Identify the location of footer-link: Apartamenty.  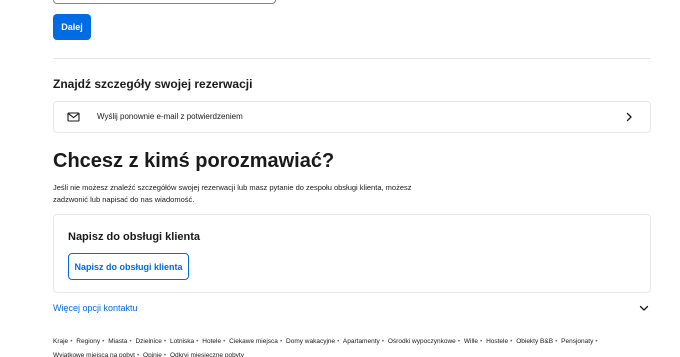
(361, 341).